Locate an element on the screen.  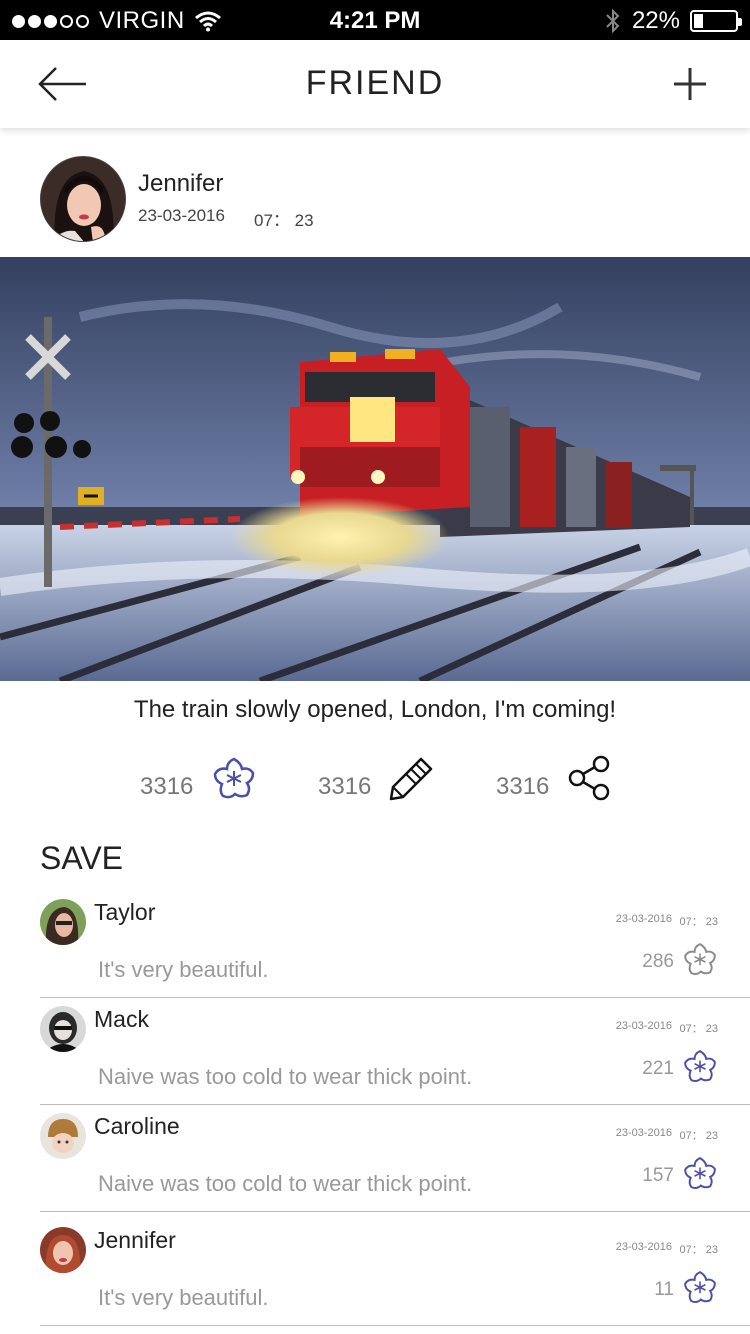
comment-author: Caroline is located at coordinates (137, 1126).